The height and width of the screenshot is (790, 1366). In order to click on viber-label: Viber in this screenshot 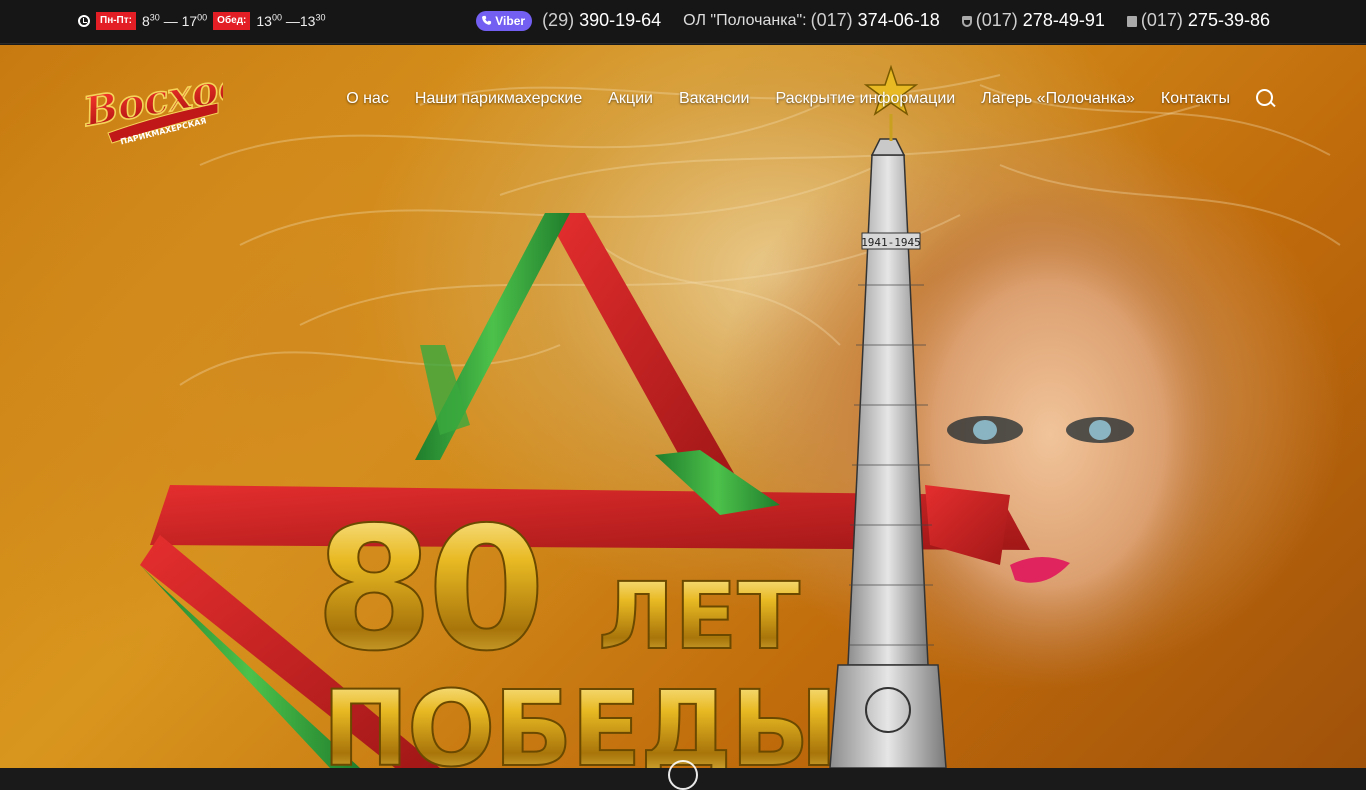, I will do `click(510, 20)`.